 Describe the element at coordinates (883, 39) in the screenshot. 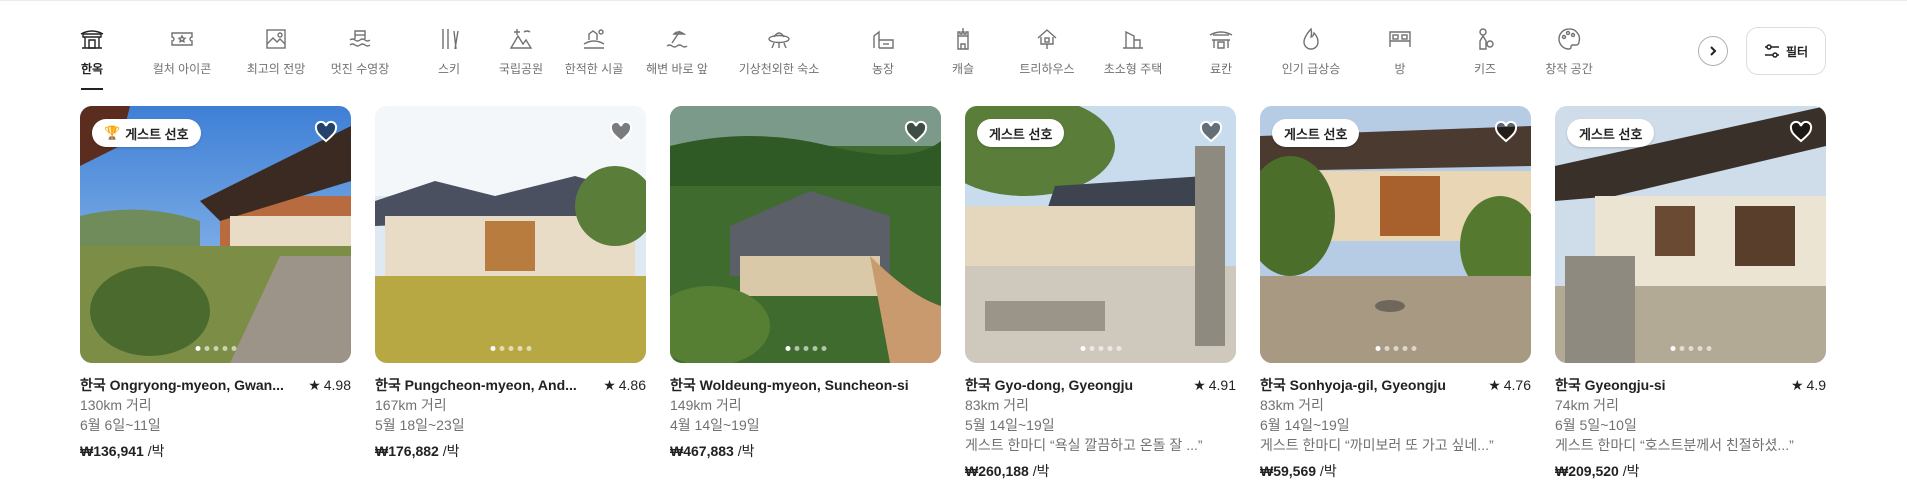

I see `farm-icon` at that location.